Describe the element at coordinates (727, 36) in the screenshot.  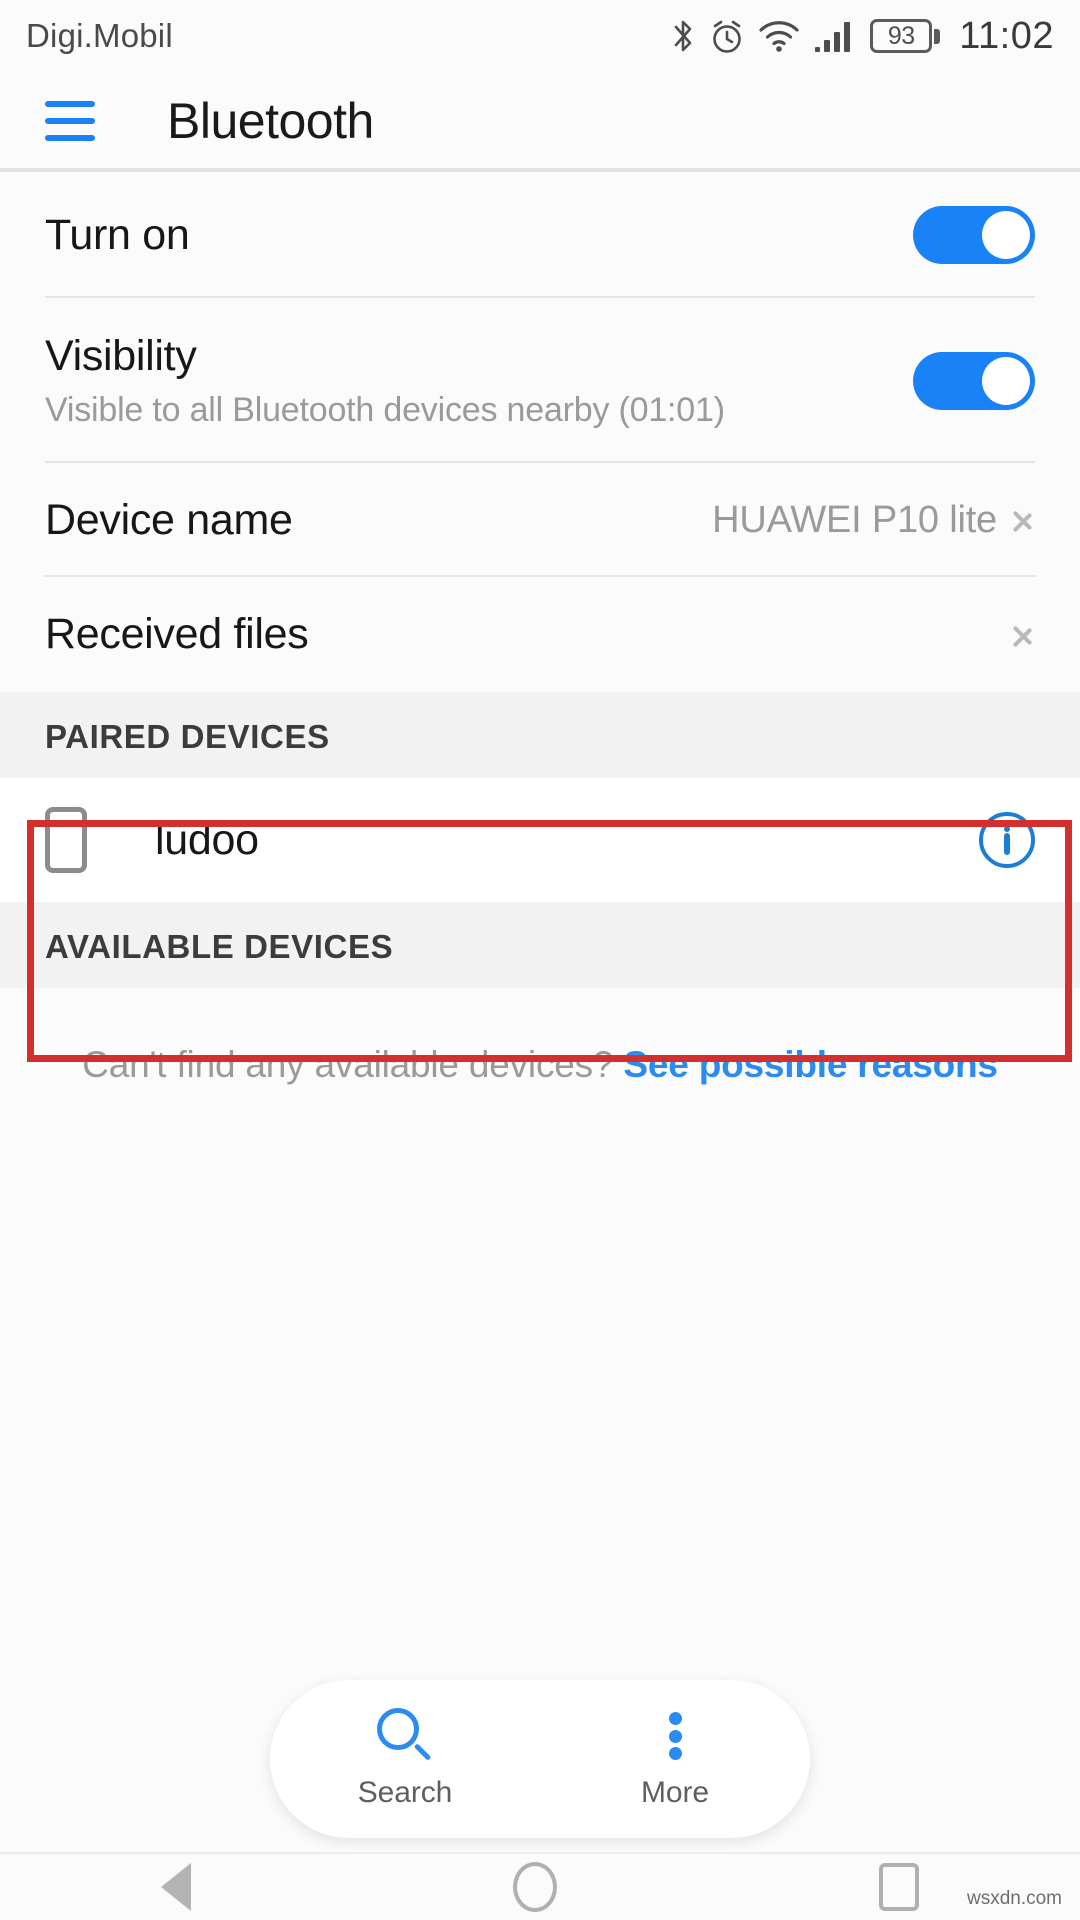
I see `alarm-icon` at that location.